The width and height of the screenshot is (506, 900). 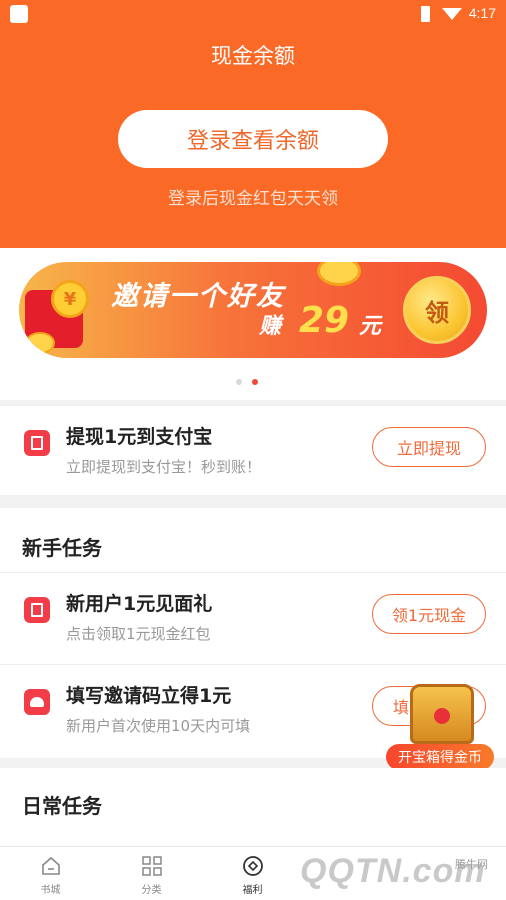 What do you see at coordinates (139, 437) in the screenshot?
I see `withdraw-title: 提现1元到支付宝` at bounding box center [139, 437].